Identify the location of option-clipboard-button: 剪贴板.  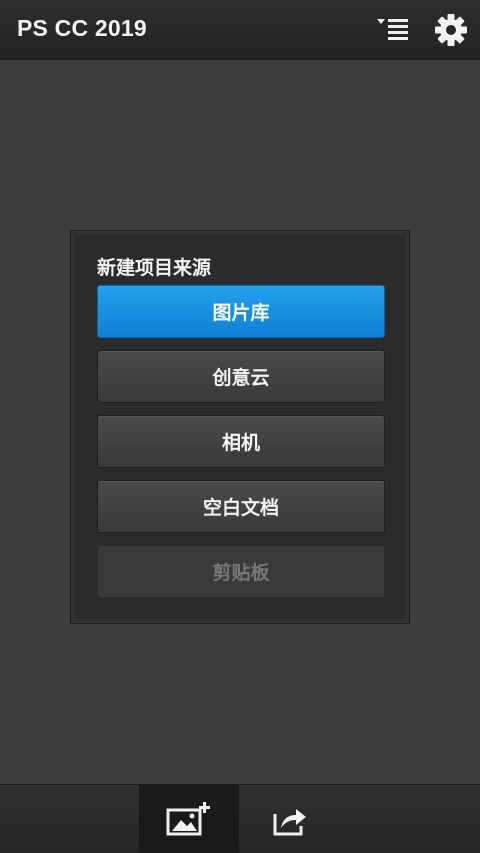
(241, 571).